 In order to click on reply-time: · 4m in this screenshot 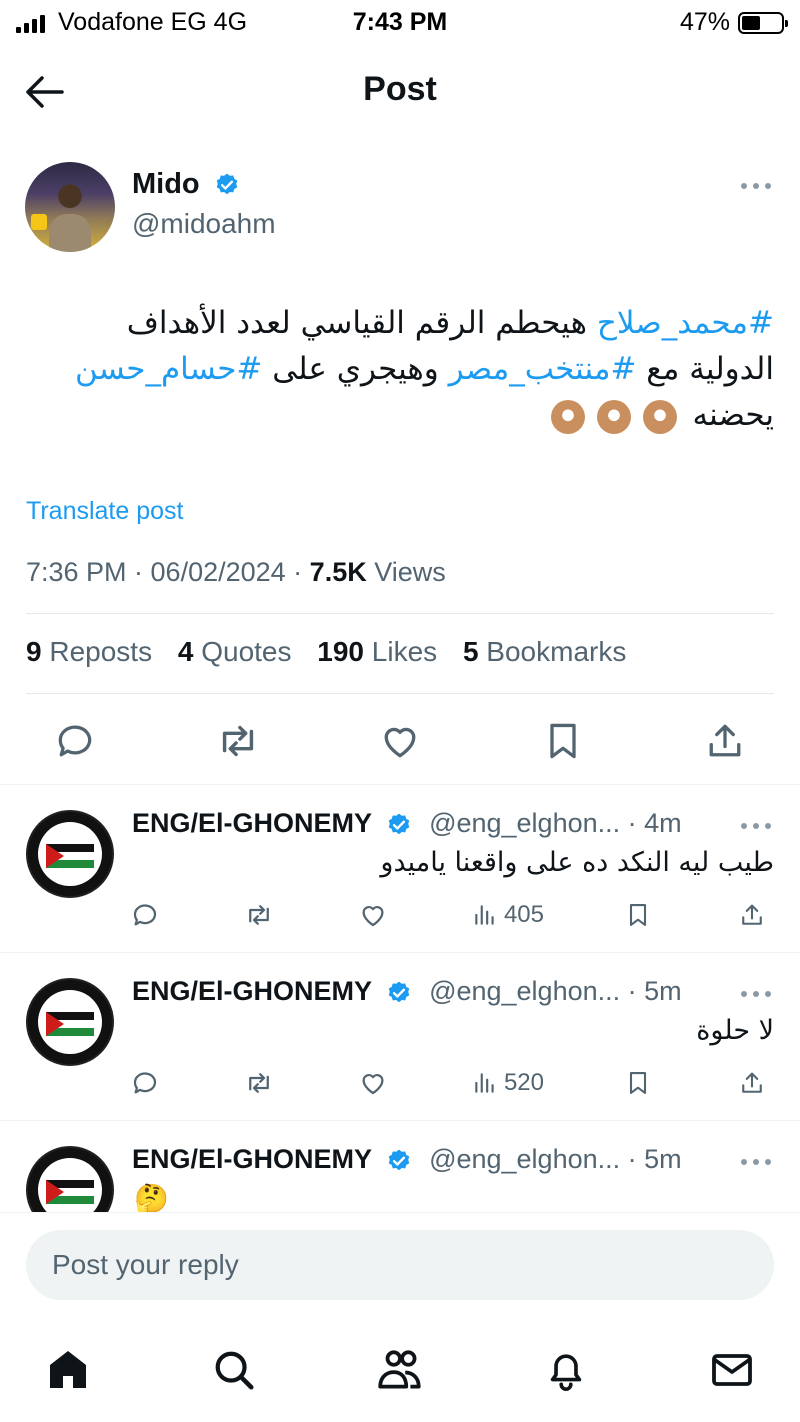, I will do `click(651, 823)`.